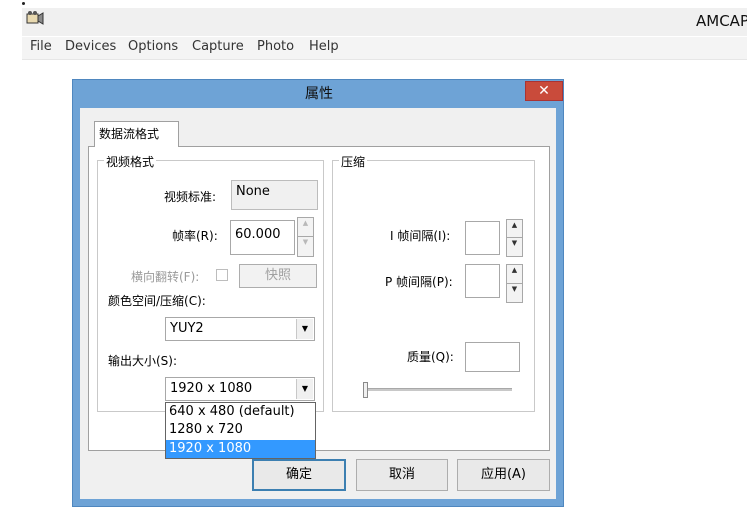  Describe the element at coordinates (324, 46) in the screenshot. I see `menu-help: Help` at that location.